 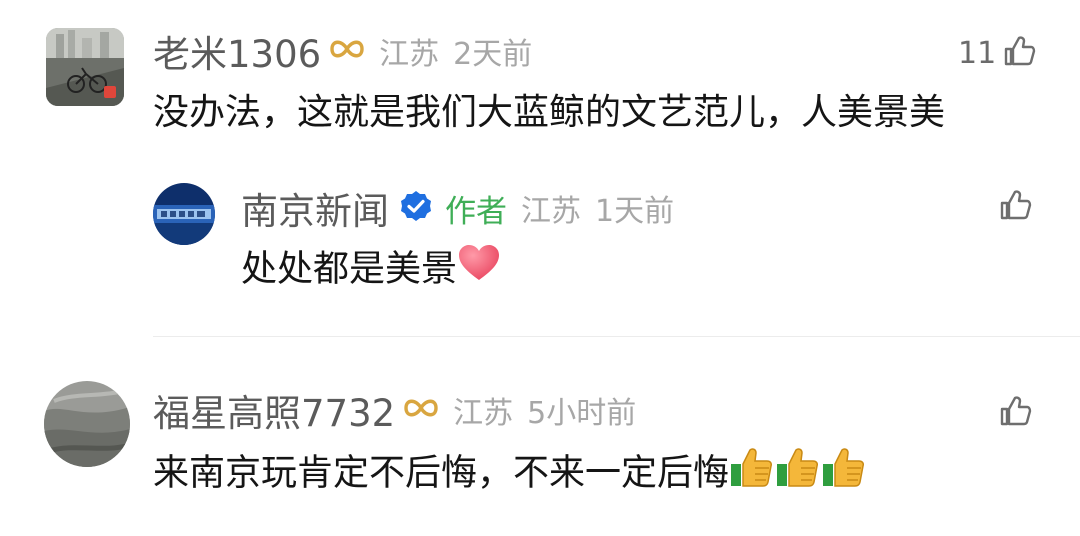 What do you see at coordinates (441, 473) in the screenshot?
I see `comment-text-content: 来南京玩肯定不后悔，不来一定后悔` at bounding box center [441, 473].